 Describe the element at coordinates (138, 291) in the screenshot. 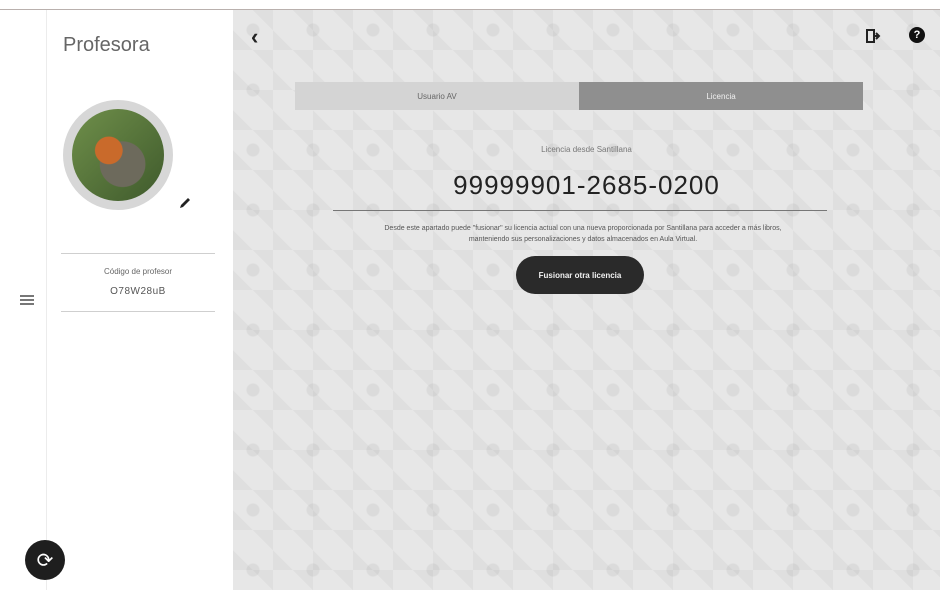

I see `teacher-code-value: O78W28uB` at that location.